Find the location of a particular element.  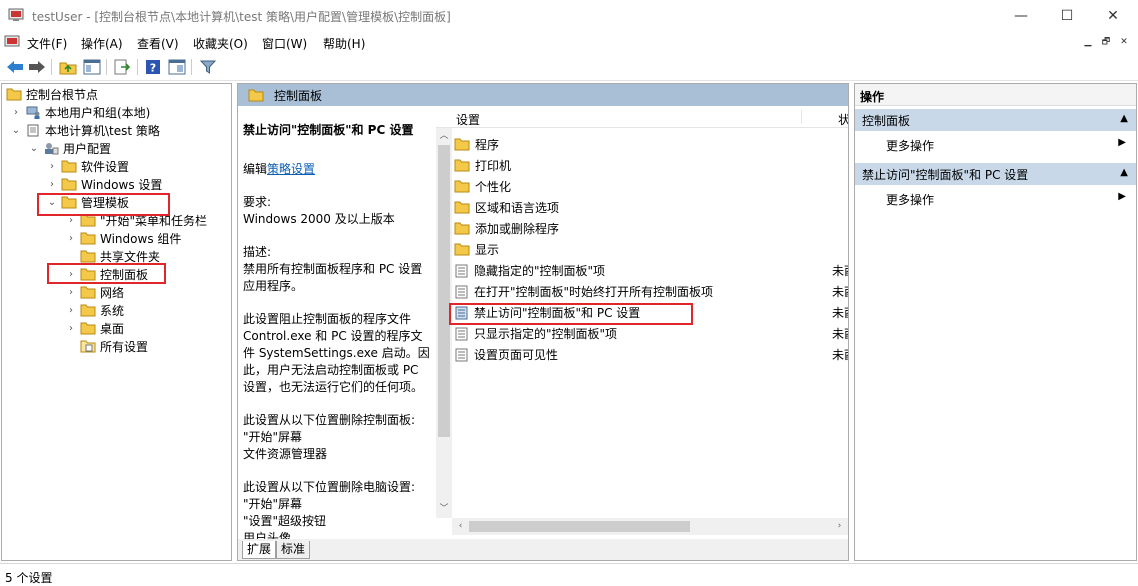

actions-section-prohibit-setting: 禁止访问"控制面板"和 PC 设置 ▲ is located at coordinates (995, 174).